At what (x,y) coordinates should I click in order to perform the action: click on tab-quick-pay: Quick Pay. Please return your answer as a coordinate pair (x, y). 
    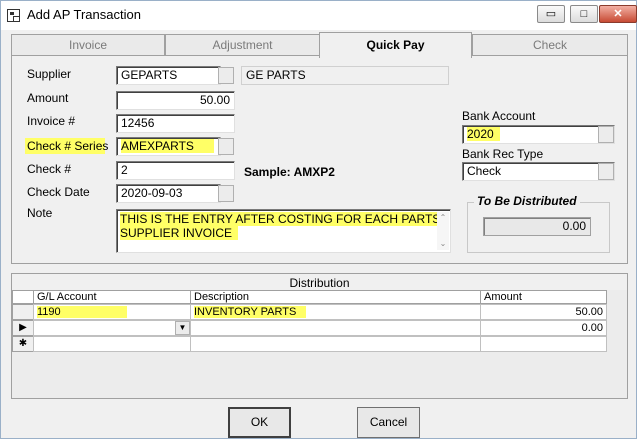
    Looking at the image, I should click on (395, 45).